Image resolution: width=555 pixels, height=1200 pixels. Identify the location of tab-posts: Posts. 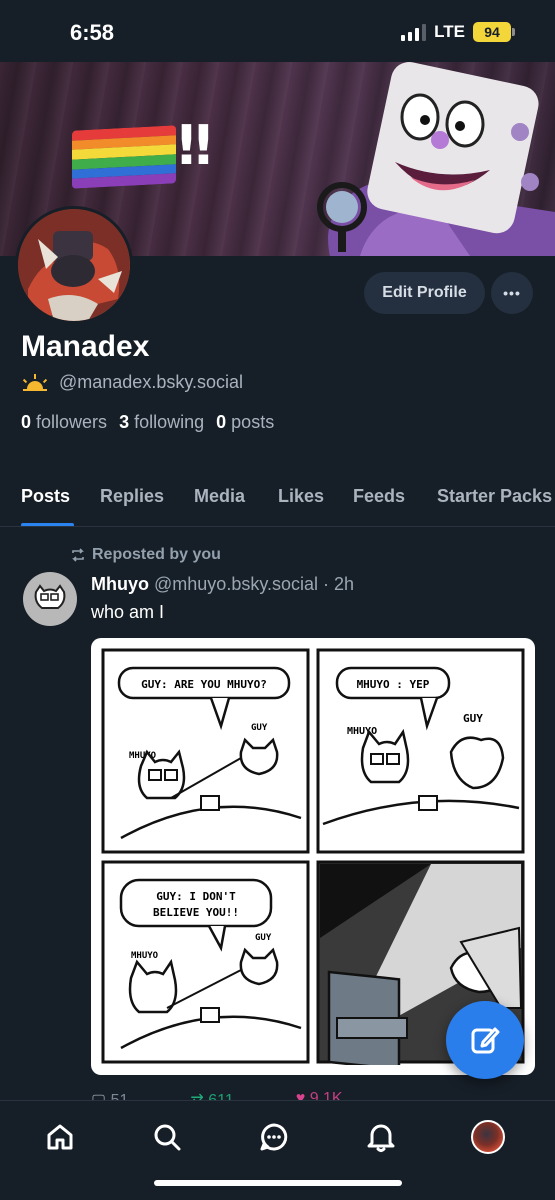
(45, 496).